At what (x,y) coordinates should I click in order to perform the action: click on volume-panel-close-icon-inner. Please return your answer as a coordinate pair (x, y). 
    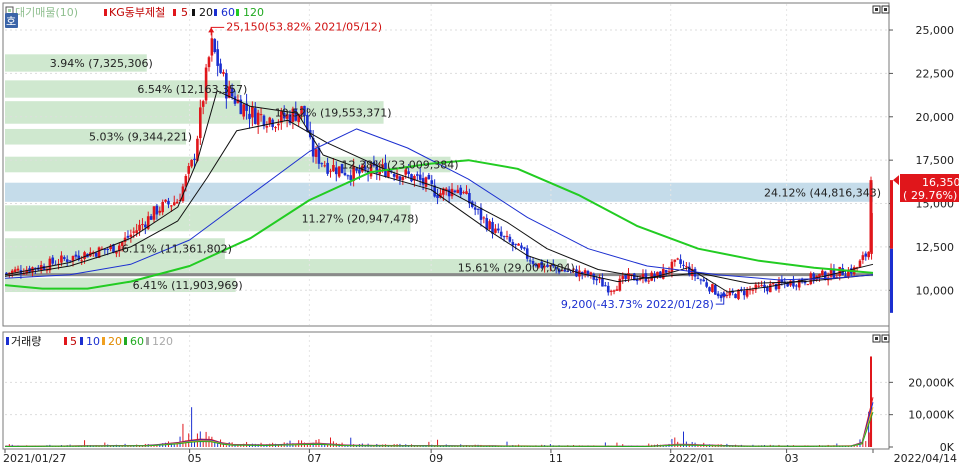
    Looking at the image, I should click on (885, 338).